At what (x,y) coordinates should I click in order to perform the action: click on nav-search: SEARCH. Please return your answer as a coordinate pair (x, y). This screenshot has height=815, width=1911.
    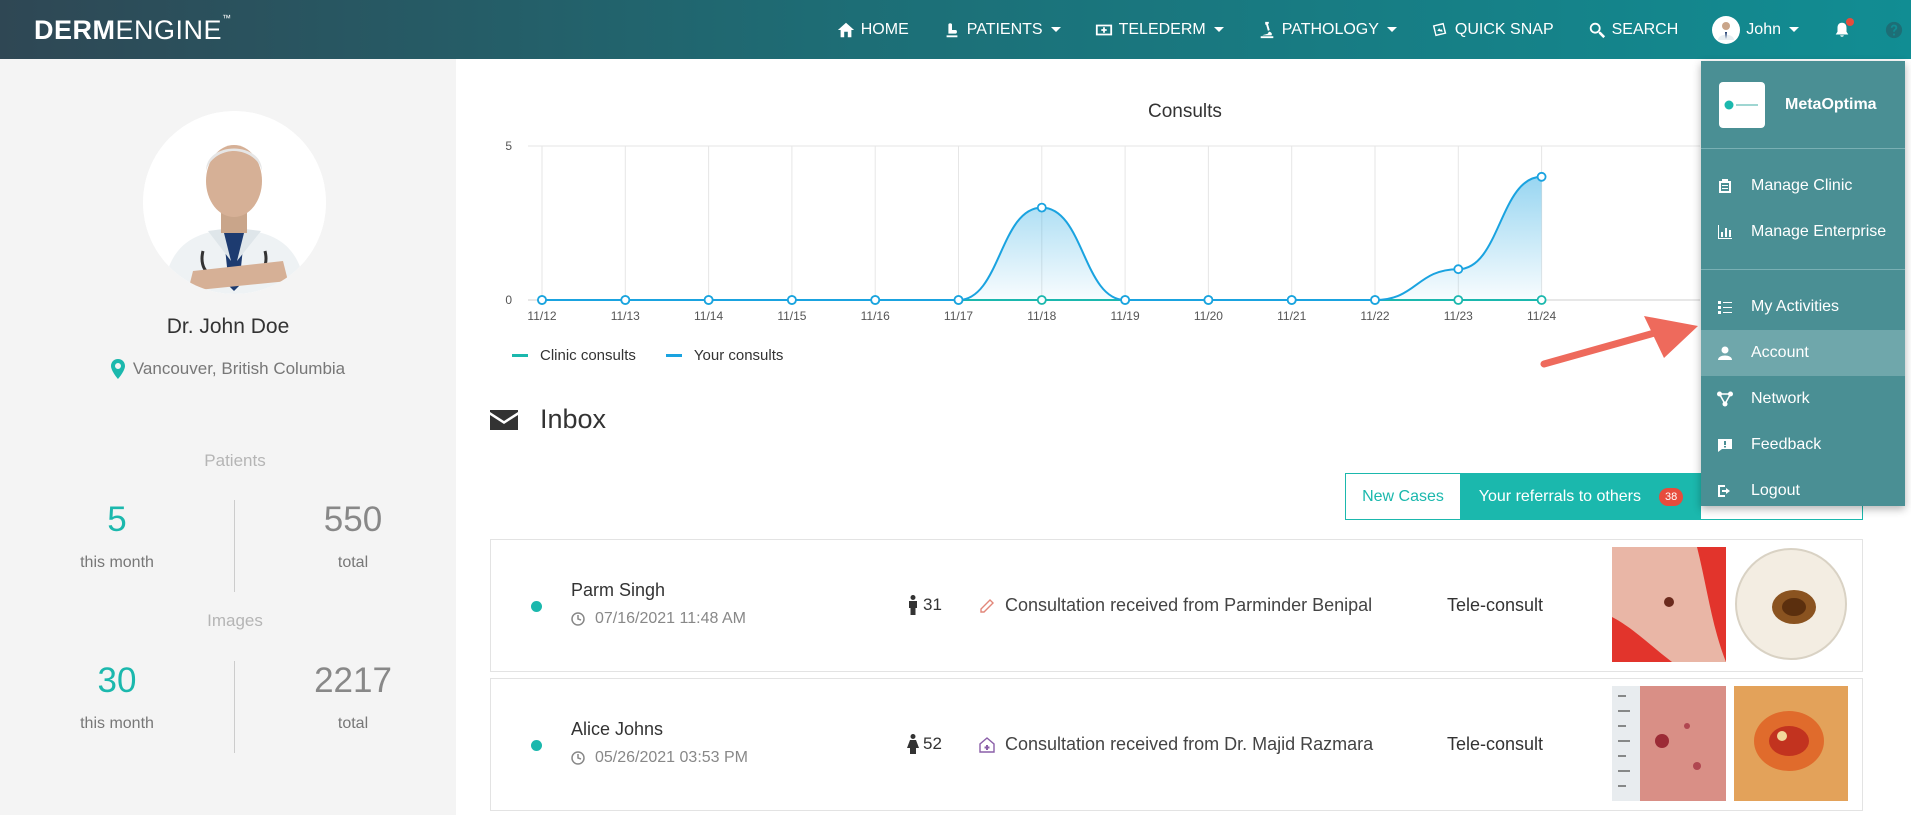
    Looking at the image, I should click on (1633, 29).